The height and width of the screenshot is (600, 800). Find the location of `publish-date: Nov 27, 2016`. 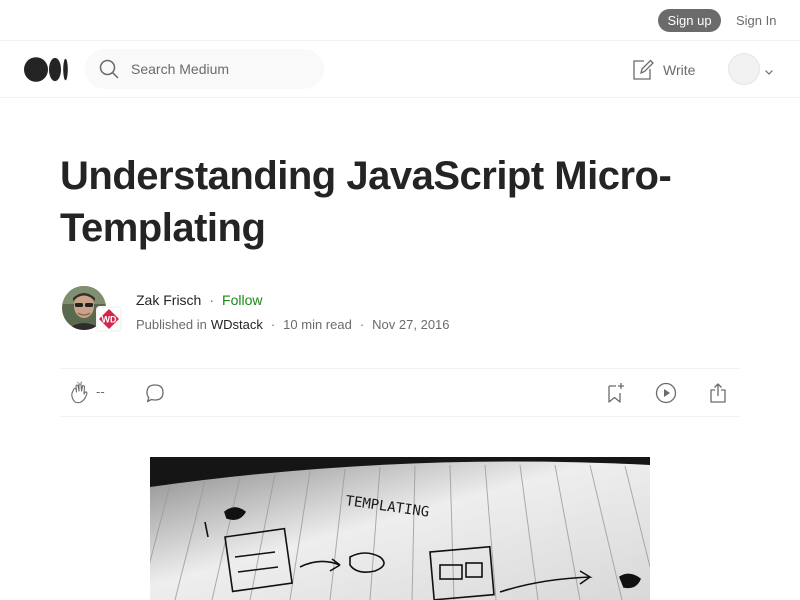

publish-date: Nov 27, 2016 is located at coordinates (411, 324).